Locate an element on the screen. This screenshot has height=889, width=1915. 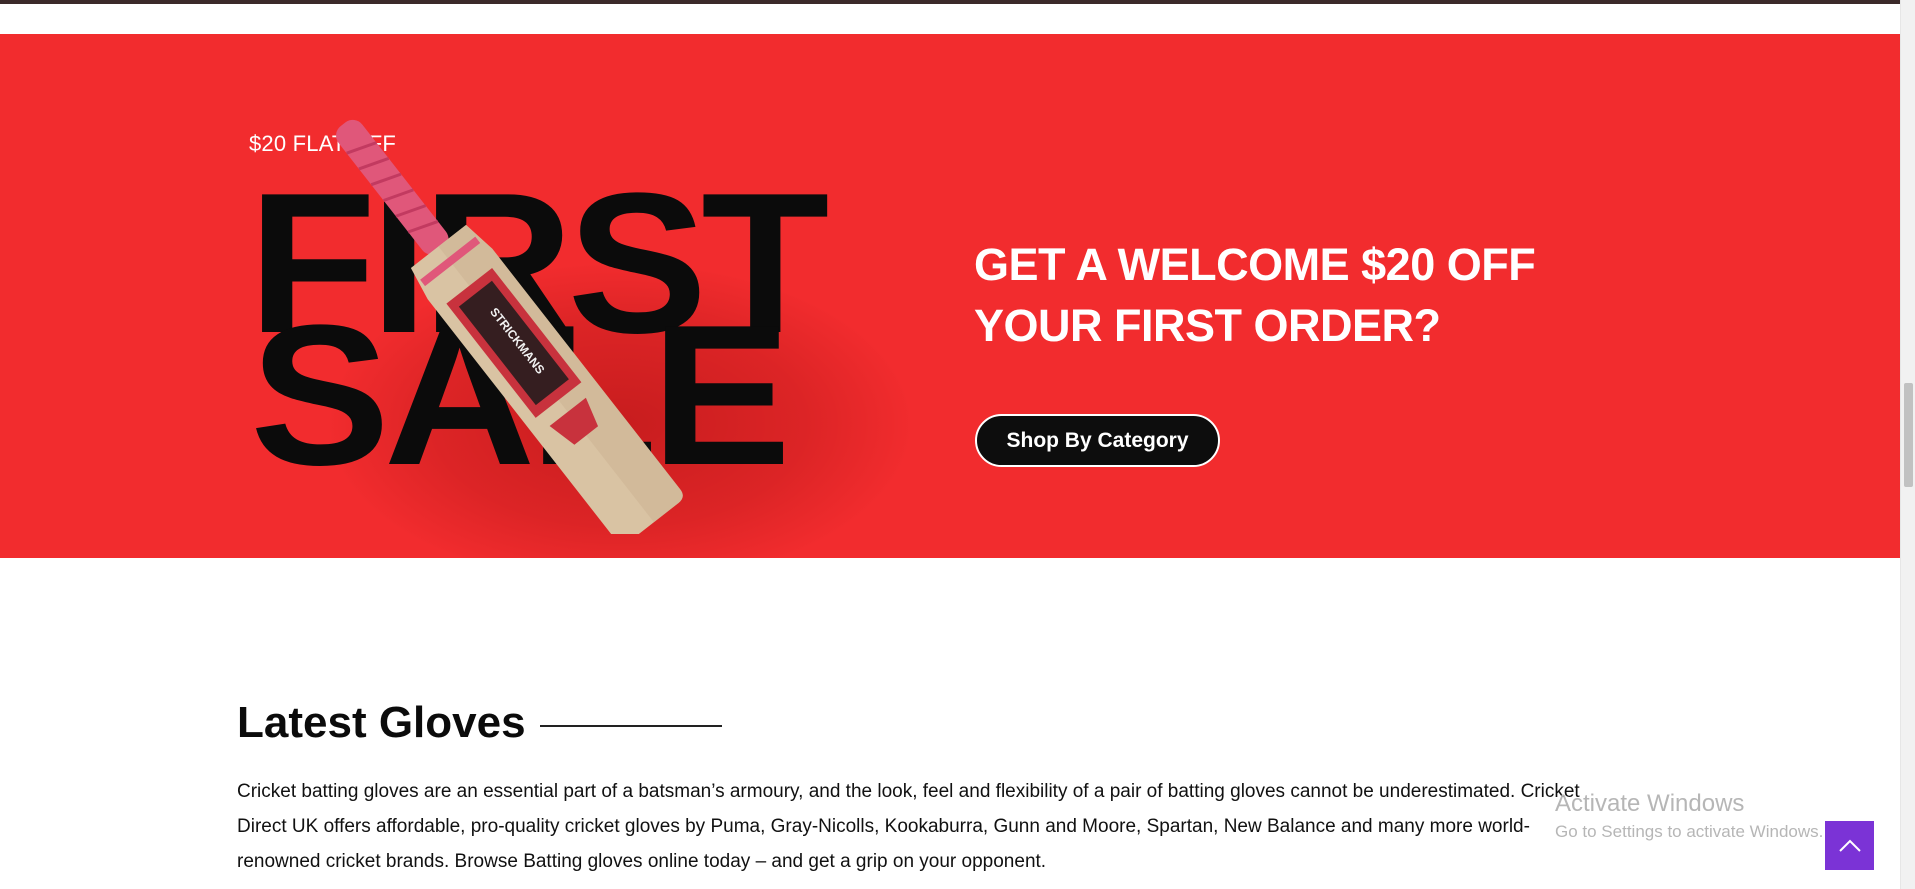
promo-heading: GET A WELCOME $20 OFF YOUR FIRST ORDER? is located at coordinates (1284, 295).